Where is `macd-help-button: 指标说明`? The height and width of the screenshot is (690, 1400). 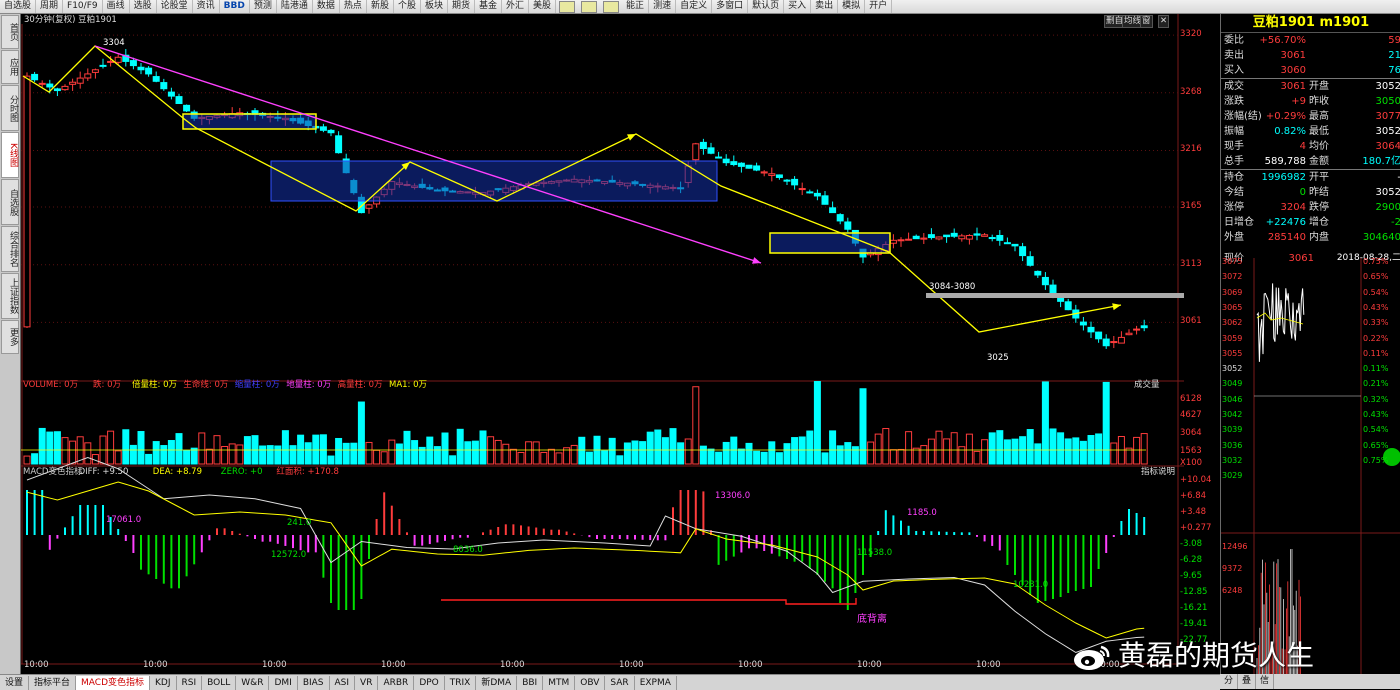 macd-help-button: 指标说明 is located at coordinates (1158, 472).